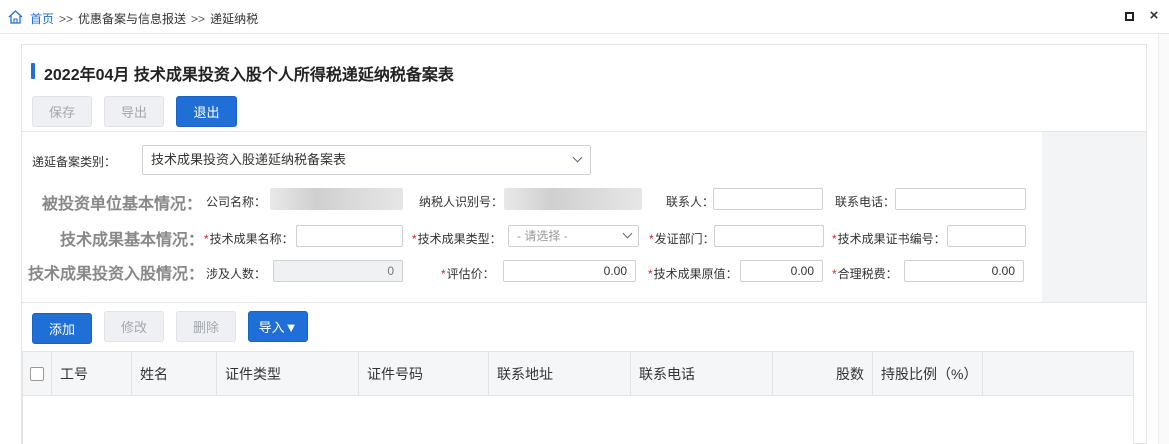 Image resolution: width=1169 pixels, height=444 pixels. Describe the element at coordinates (573, 236) in the screenshot. I see `tech-type-select: - 请选择 -` at that location.